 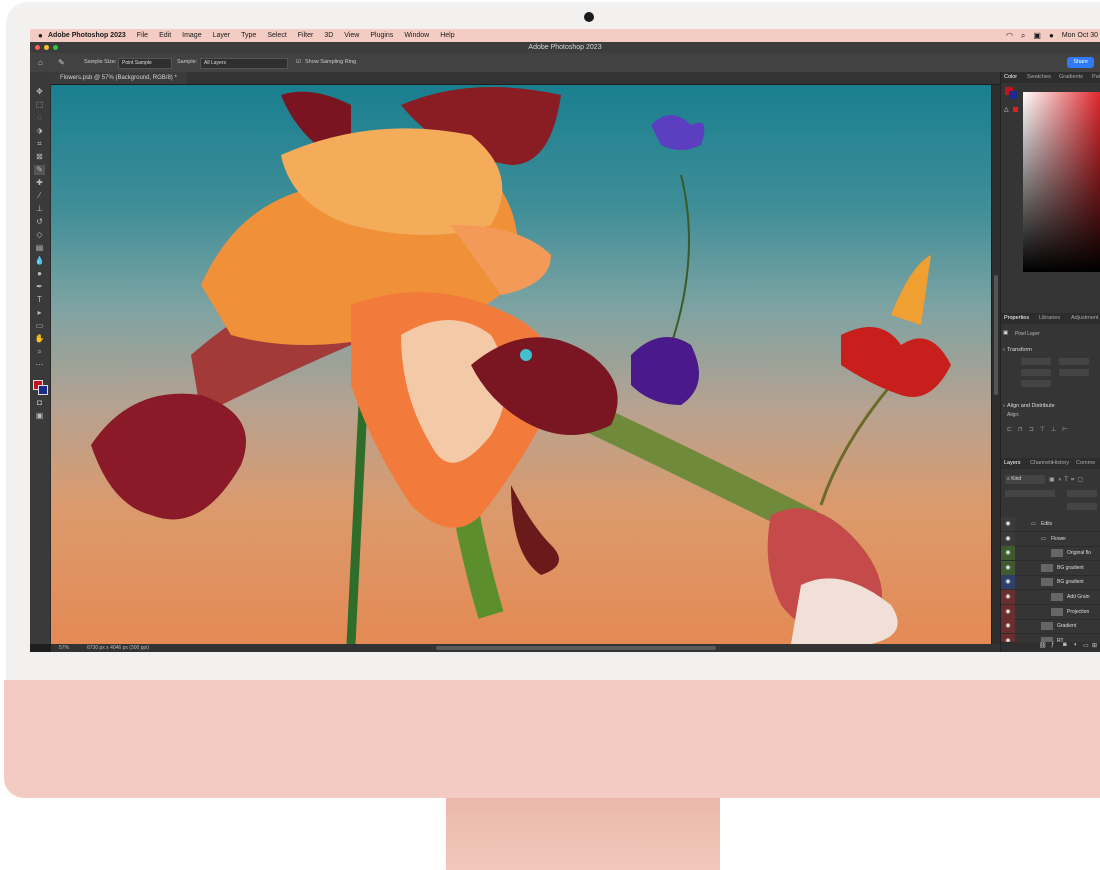 I want to click on transform-section: Transform, so click(x=1019, y=350).